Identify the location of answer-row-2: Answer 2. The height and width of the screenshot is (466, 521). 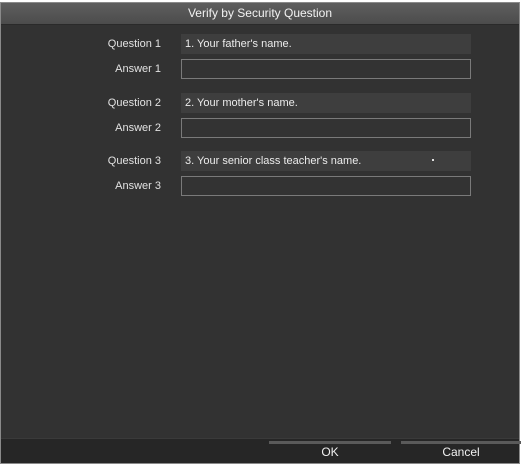
(260, 128).